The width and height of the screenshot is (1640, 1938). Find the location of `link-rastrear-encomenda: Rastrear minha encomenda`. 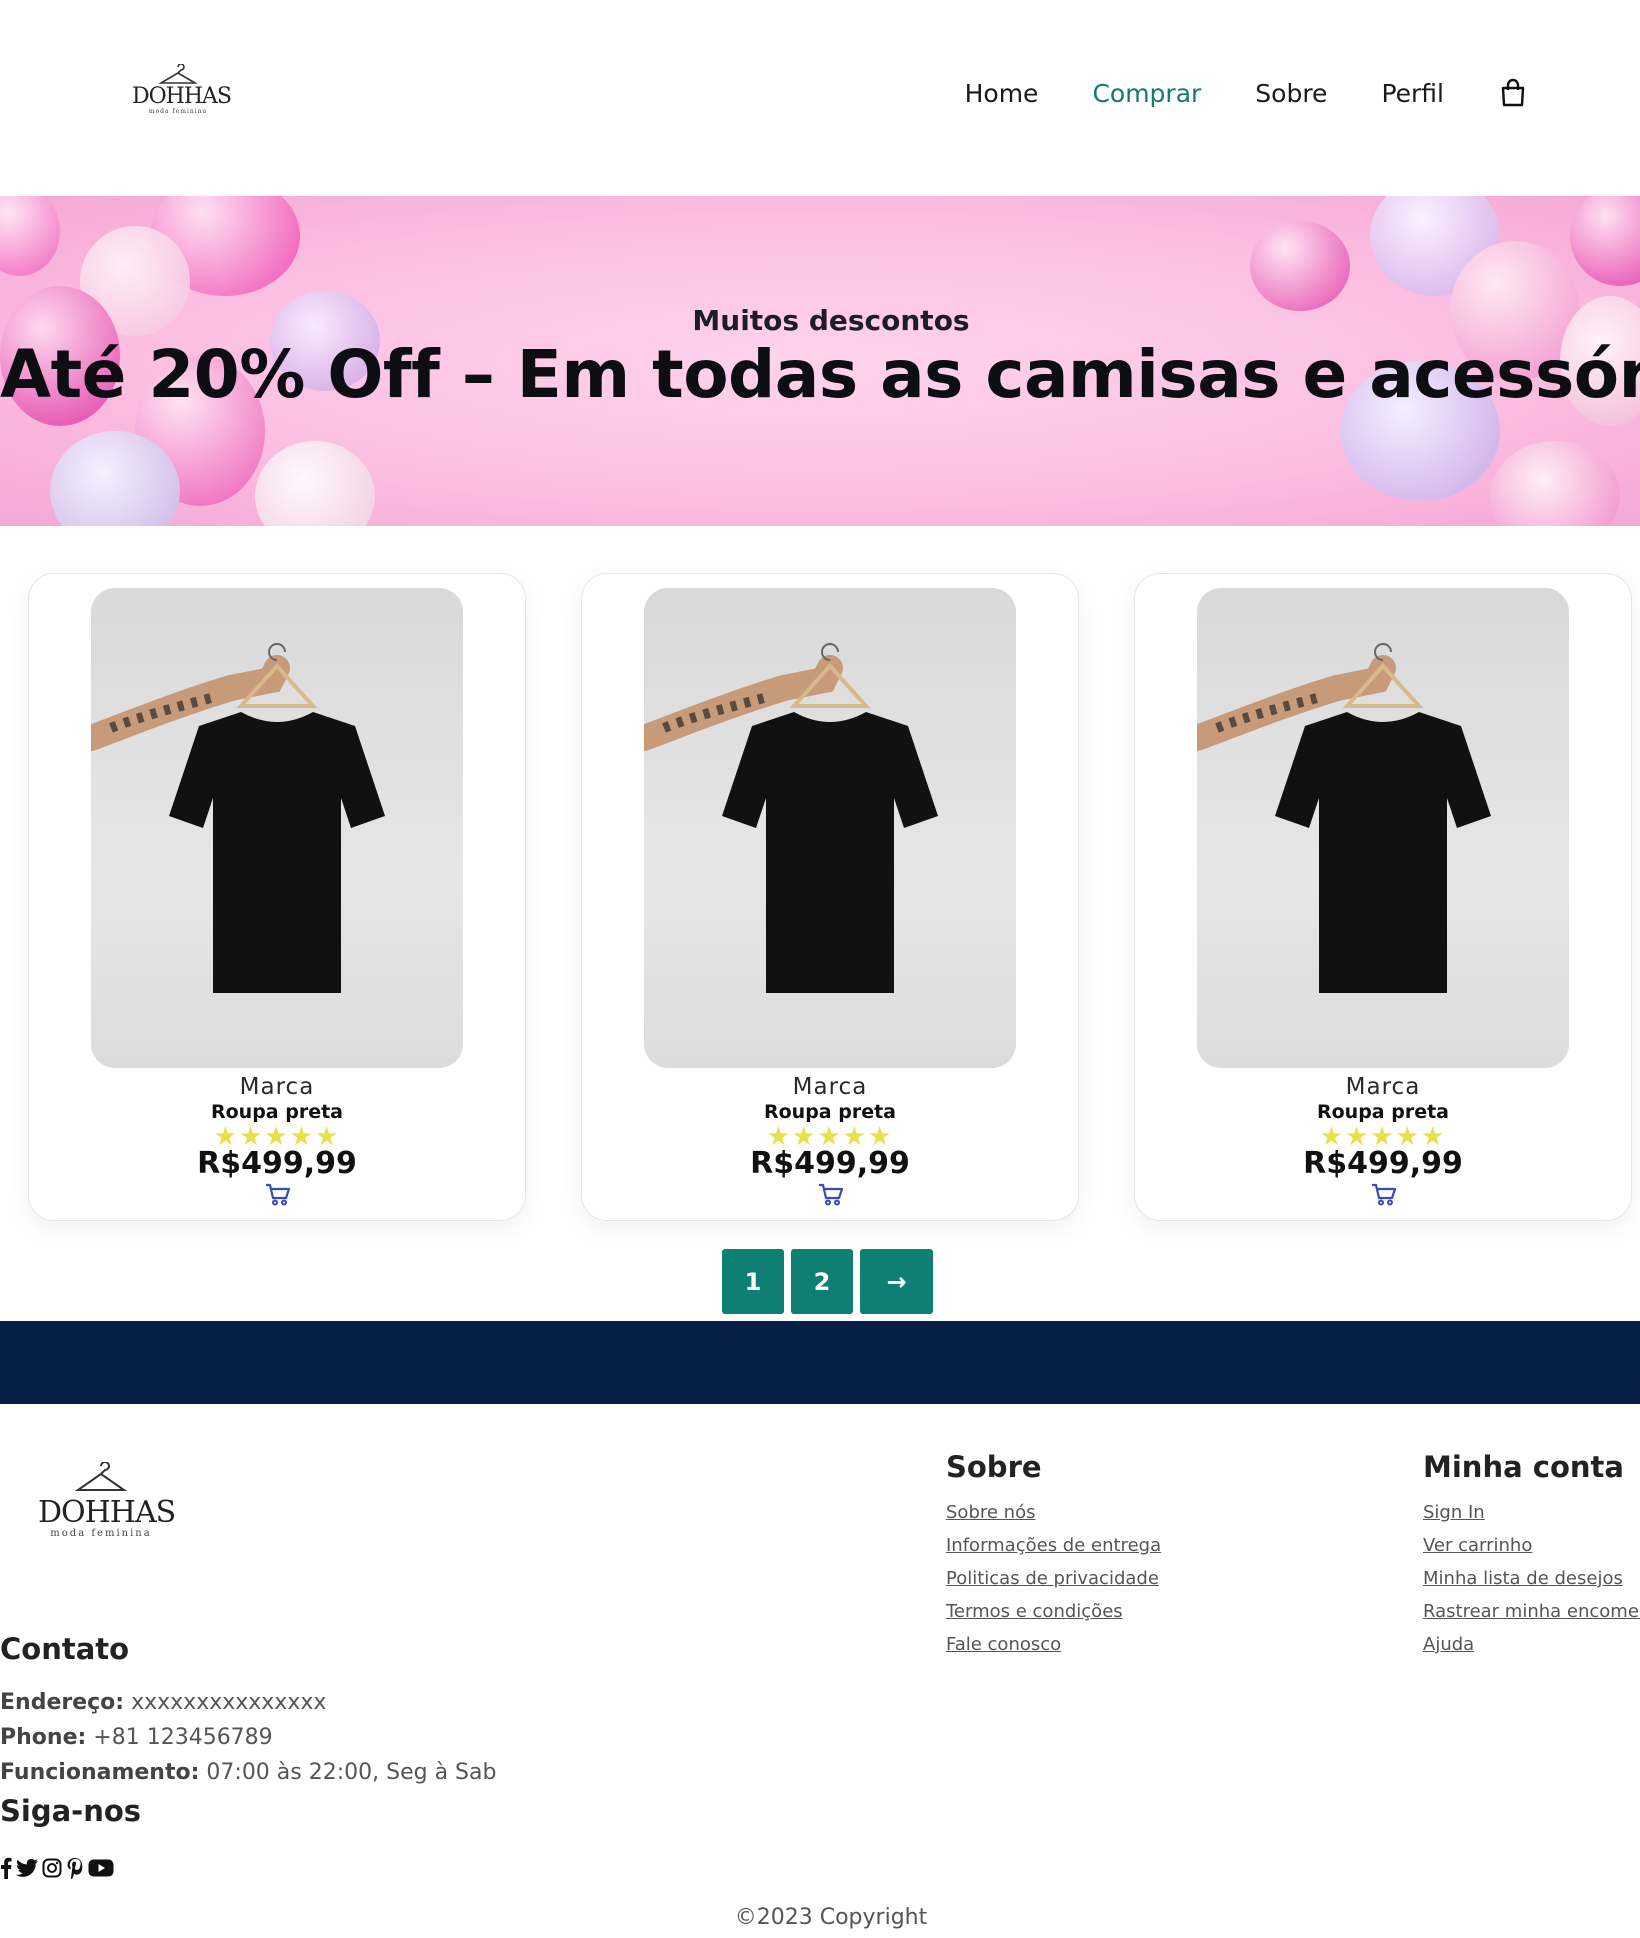

link-rastrear-encomenda: Rastrear minha encomenda is located at coordinates (1531, 1611).